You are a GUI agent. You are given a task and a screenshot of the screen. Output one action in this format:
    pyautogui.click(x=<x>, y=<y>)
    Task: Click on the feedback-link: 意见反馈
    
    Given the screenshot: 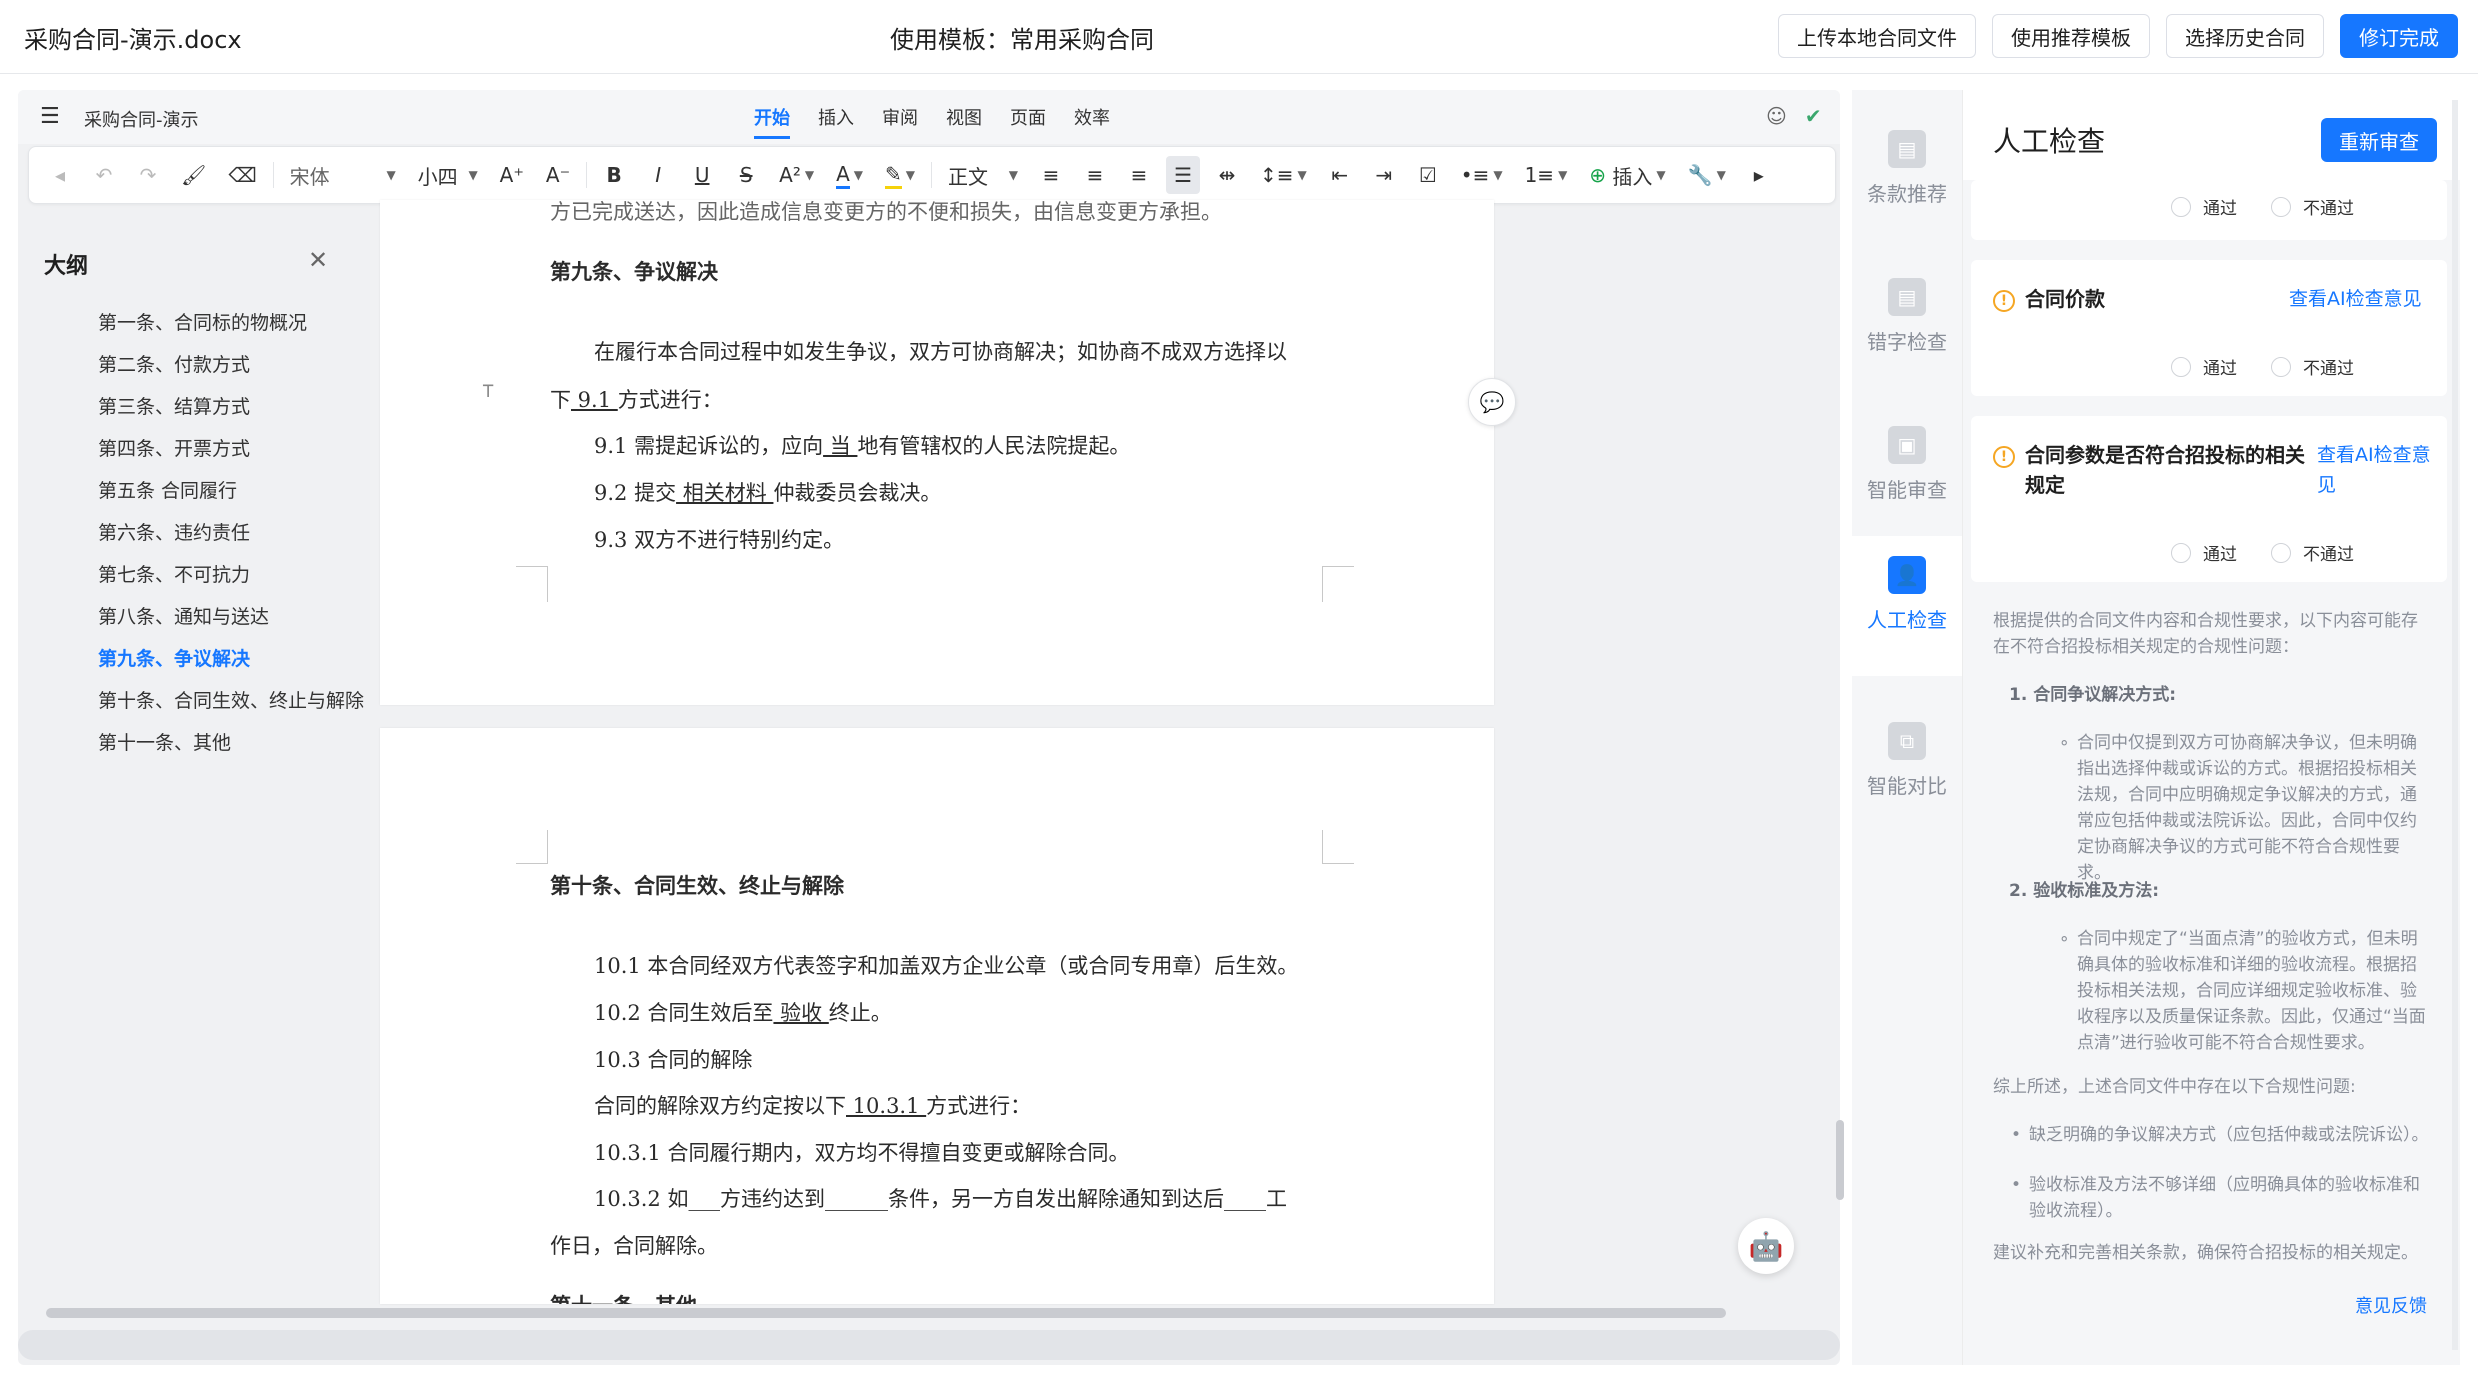 What is the action you would take?
    pyautogui.click(x=2391, y=1305)
    